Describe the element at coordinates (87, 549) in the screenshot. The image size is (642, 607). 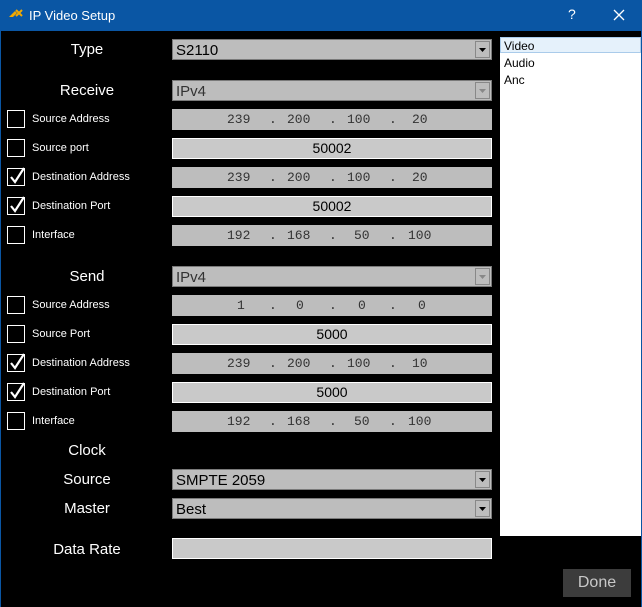
I see `data-rate-label: Data Rate` at that location.